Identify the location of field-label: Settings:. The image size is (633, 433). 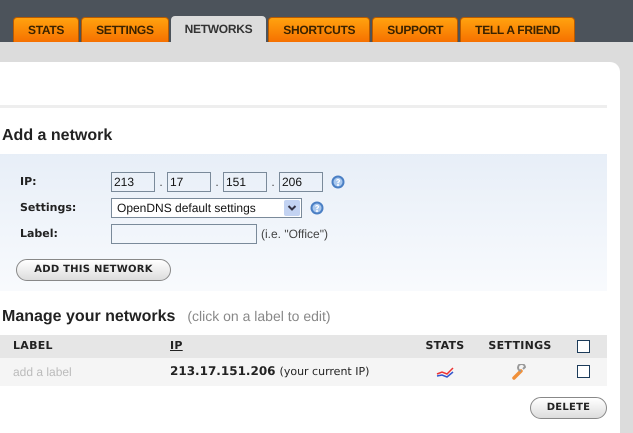
(49, 208).